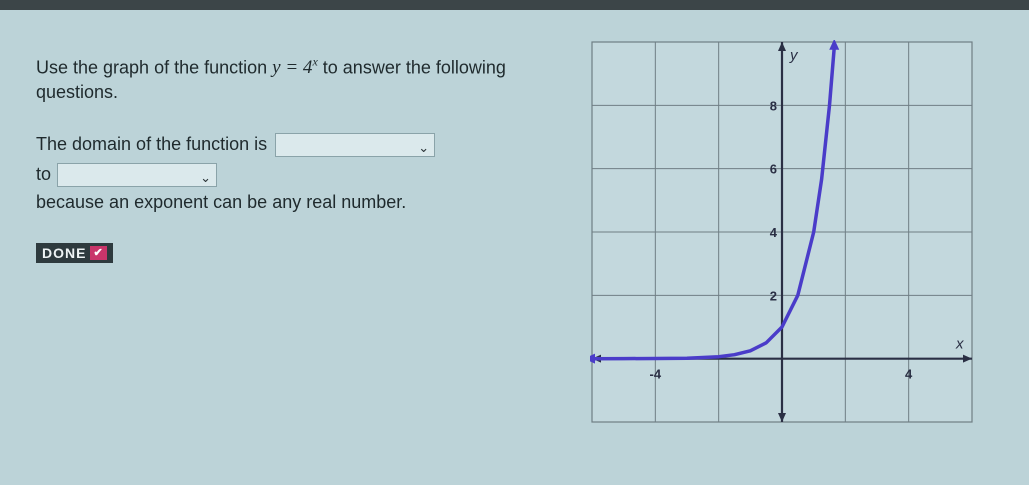  What do you see at coordinates (959, 344) in the screenshot?
I see `x-axis-label: x` at bounding box center [959, 344].